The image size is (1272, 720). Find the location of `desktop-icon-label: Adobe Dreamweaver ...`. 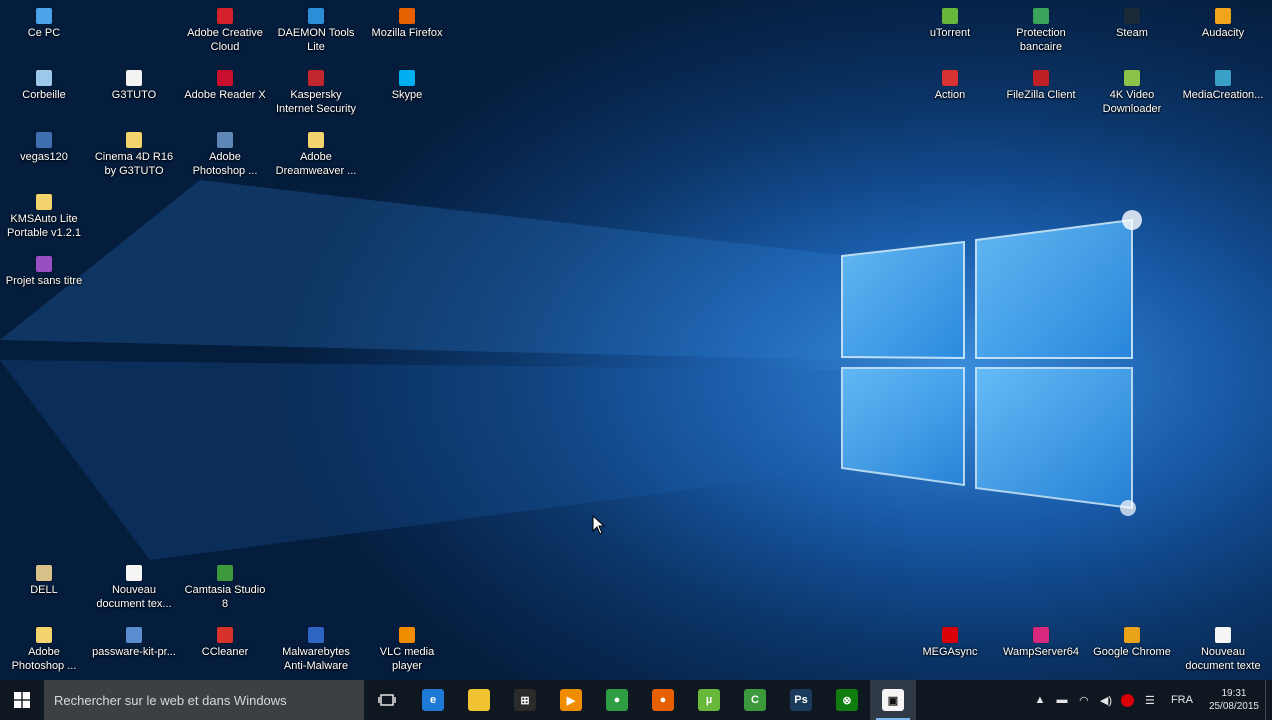

desktop-icon-label: Adobe Dreamweaver ... is located at coordinates (316, 164).